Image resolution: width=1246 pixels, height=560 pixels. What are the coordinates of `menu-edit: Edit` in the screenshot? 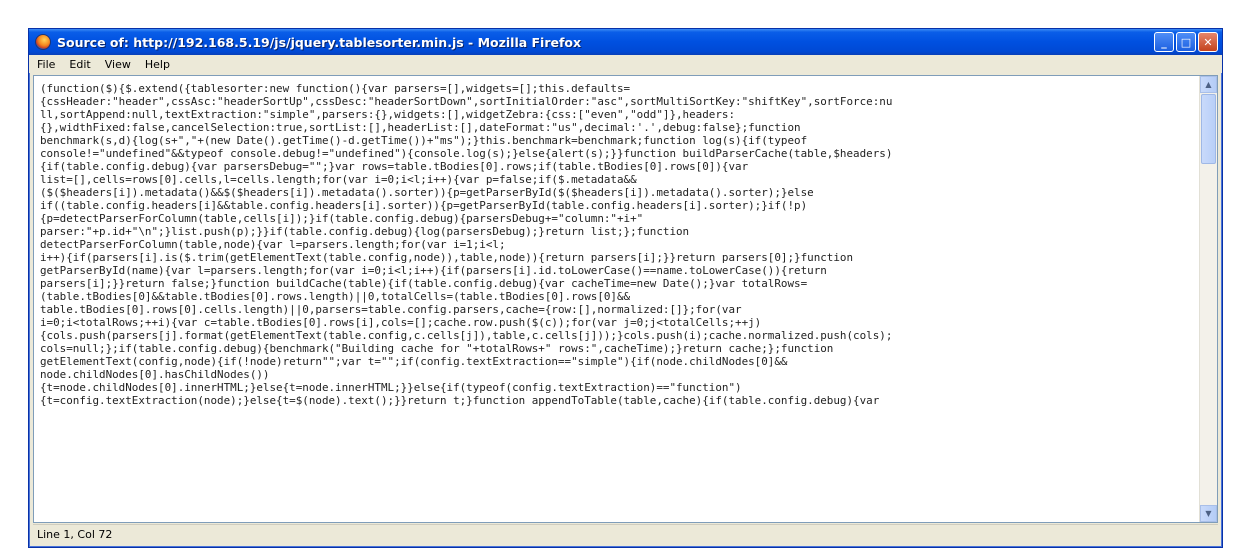 It's located at (79, 64).